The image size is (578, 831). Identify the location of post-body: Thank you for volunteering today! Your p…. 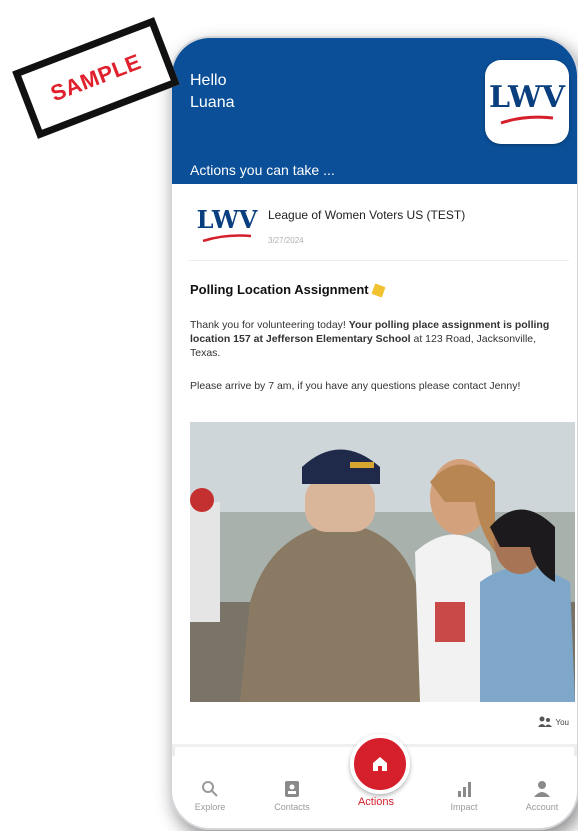
(378, 339).